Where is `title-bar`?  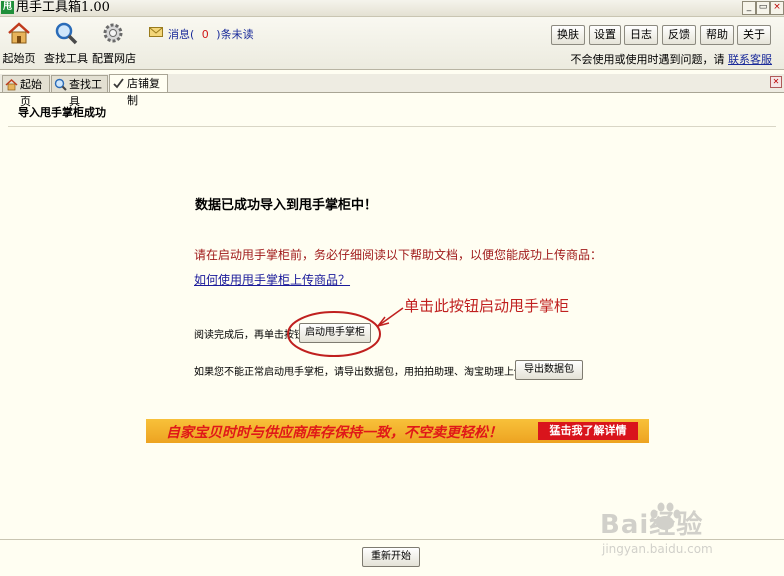 title-bar is located at coordinates (392, 8).